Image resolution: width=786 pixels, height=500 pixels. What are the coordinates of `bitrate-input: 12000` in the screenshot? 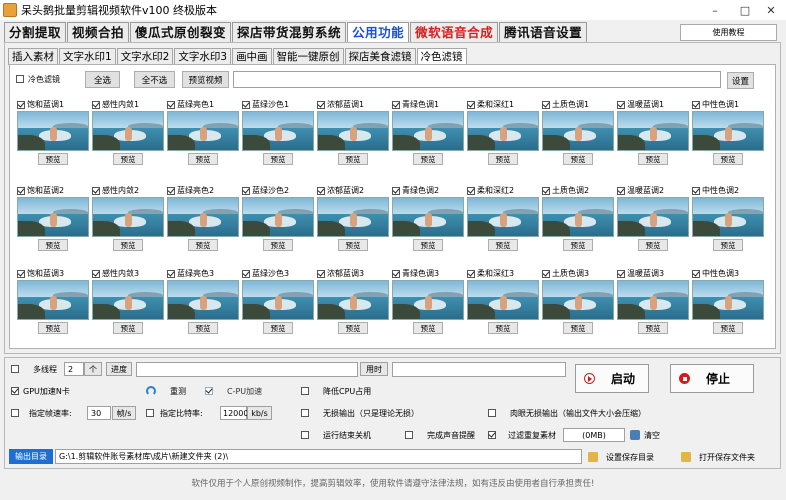 It's located at (234, 413).